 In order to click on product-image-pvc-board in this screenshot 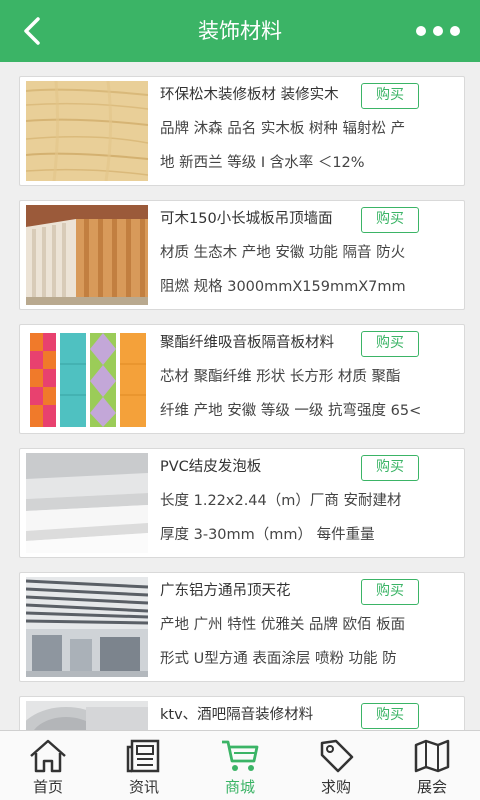, I will do `click(87, 503)`.